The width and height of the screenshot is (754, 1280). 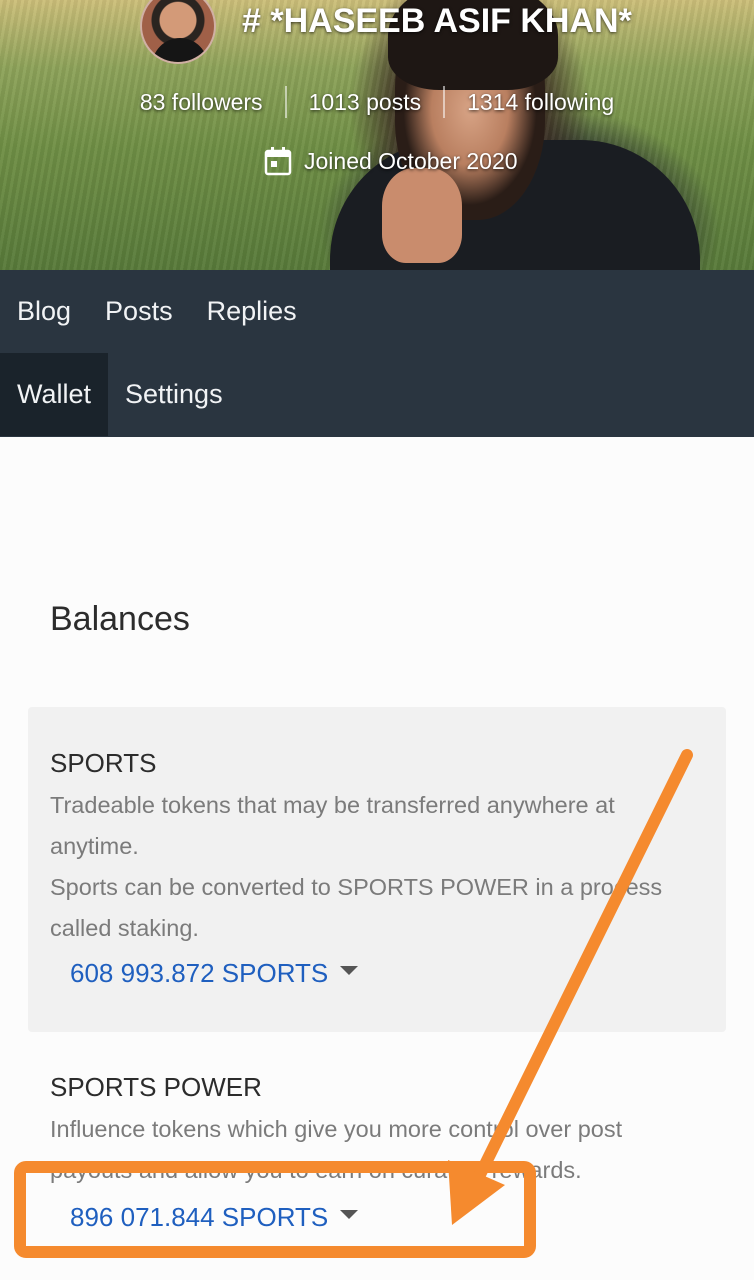 What do you see at coordinates (437, 21) in the screenshot?
I see `profile-name: # *HASEEB ASIF KHAN*` at bounding box center [437, 21].